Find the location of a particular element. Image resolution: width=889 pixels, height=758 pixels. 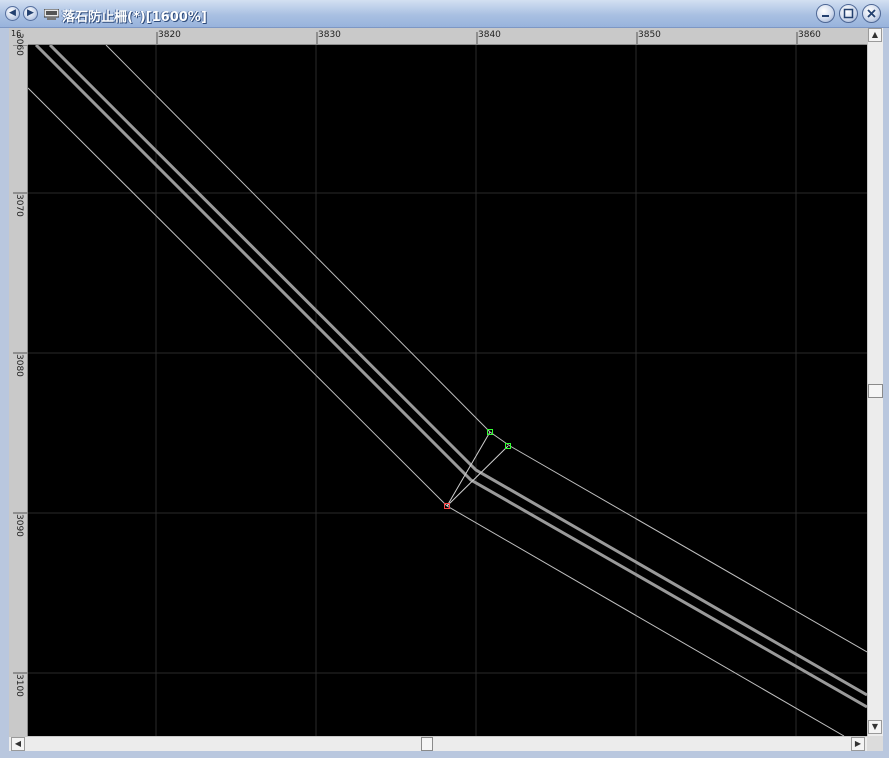

title-bar: ◀ ▶ 落石防止柵(*)[1600%] is located at coordinates (444, 14).